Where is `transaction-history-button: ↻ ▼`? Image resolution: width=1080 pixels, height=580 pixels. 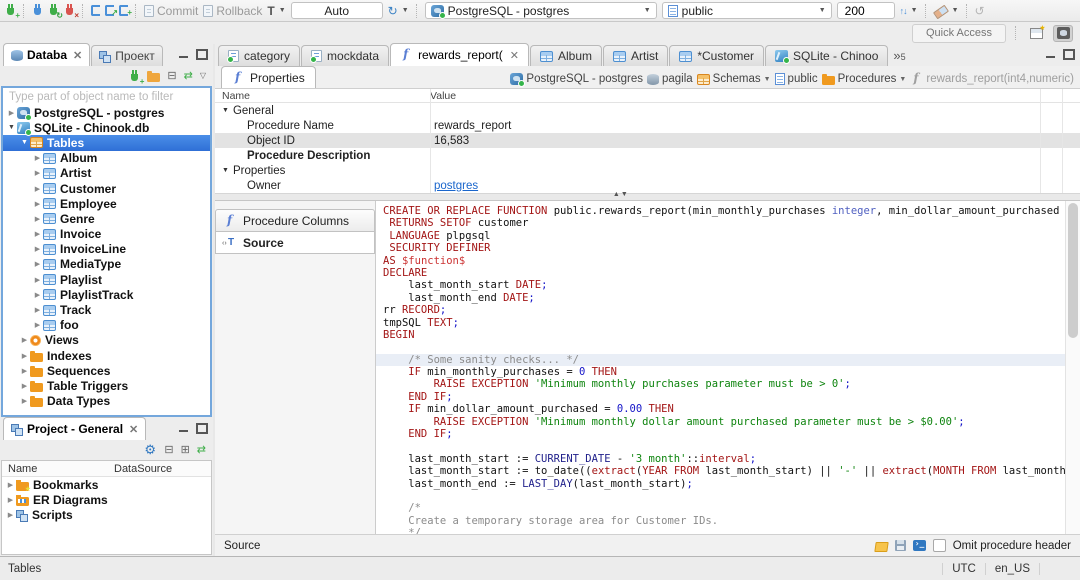 transaction-history-button: ↻ ▼ is located at coordinates (398, 11).